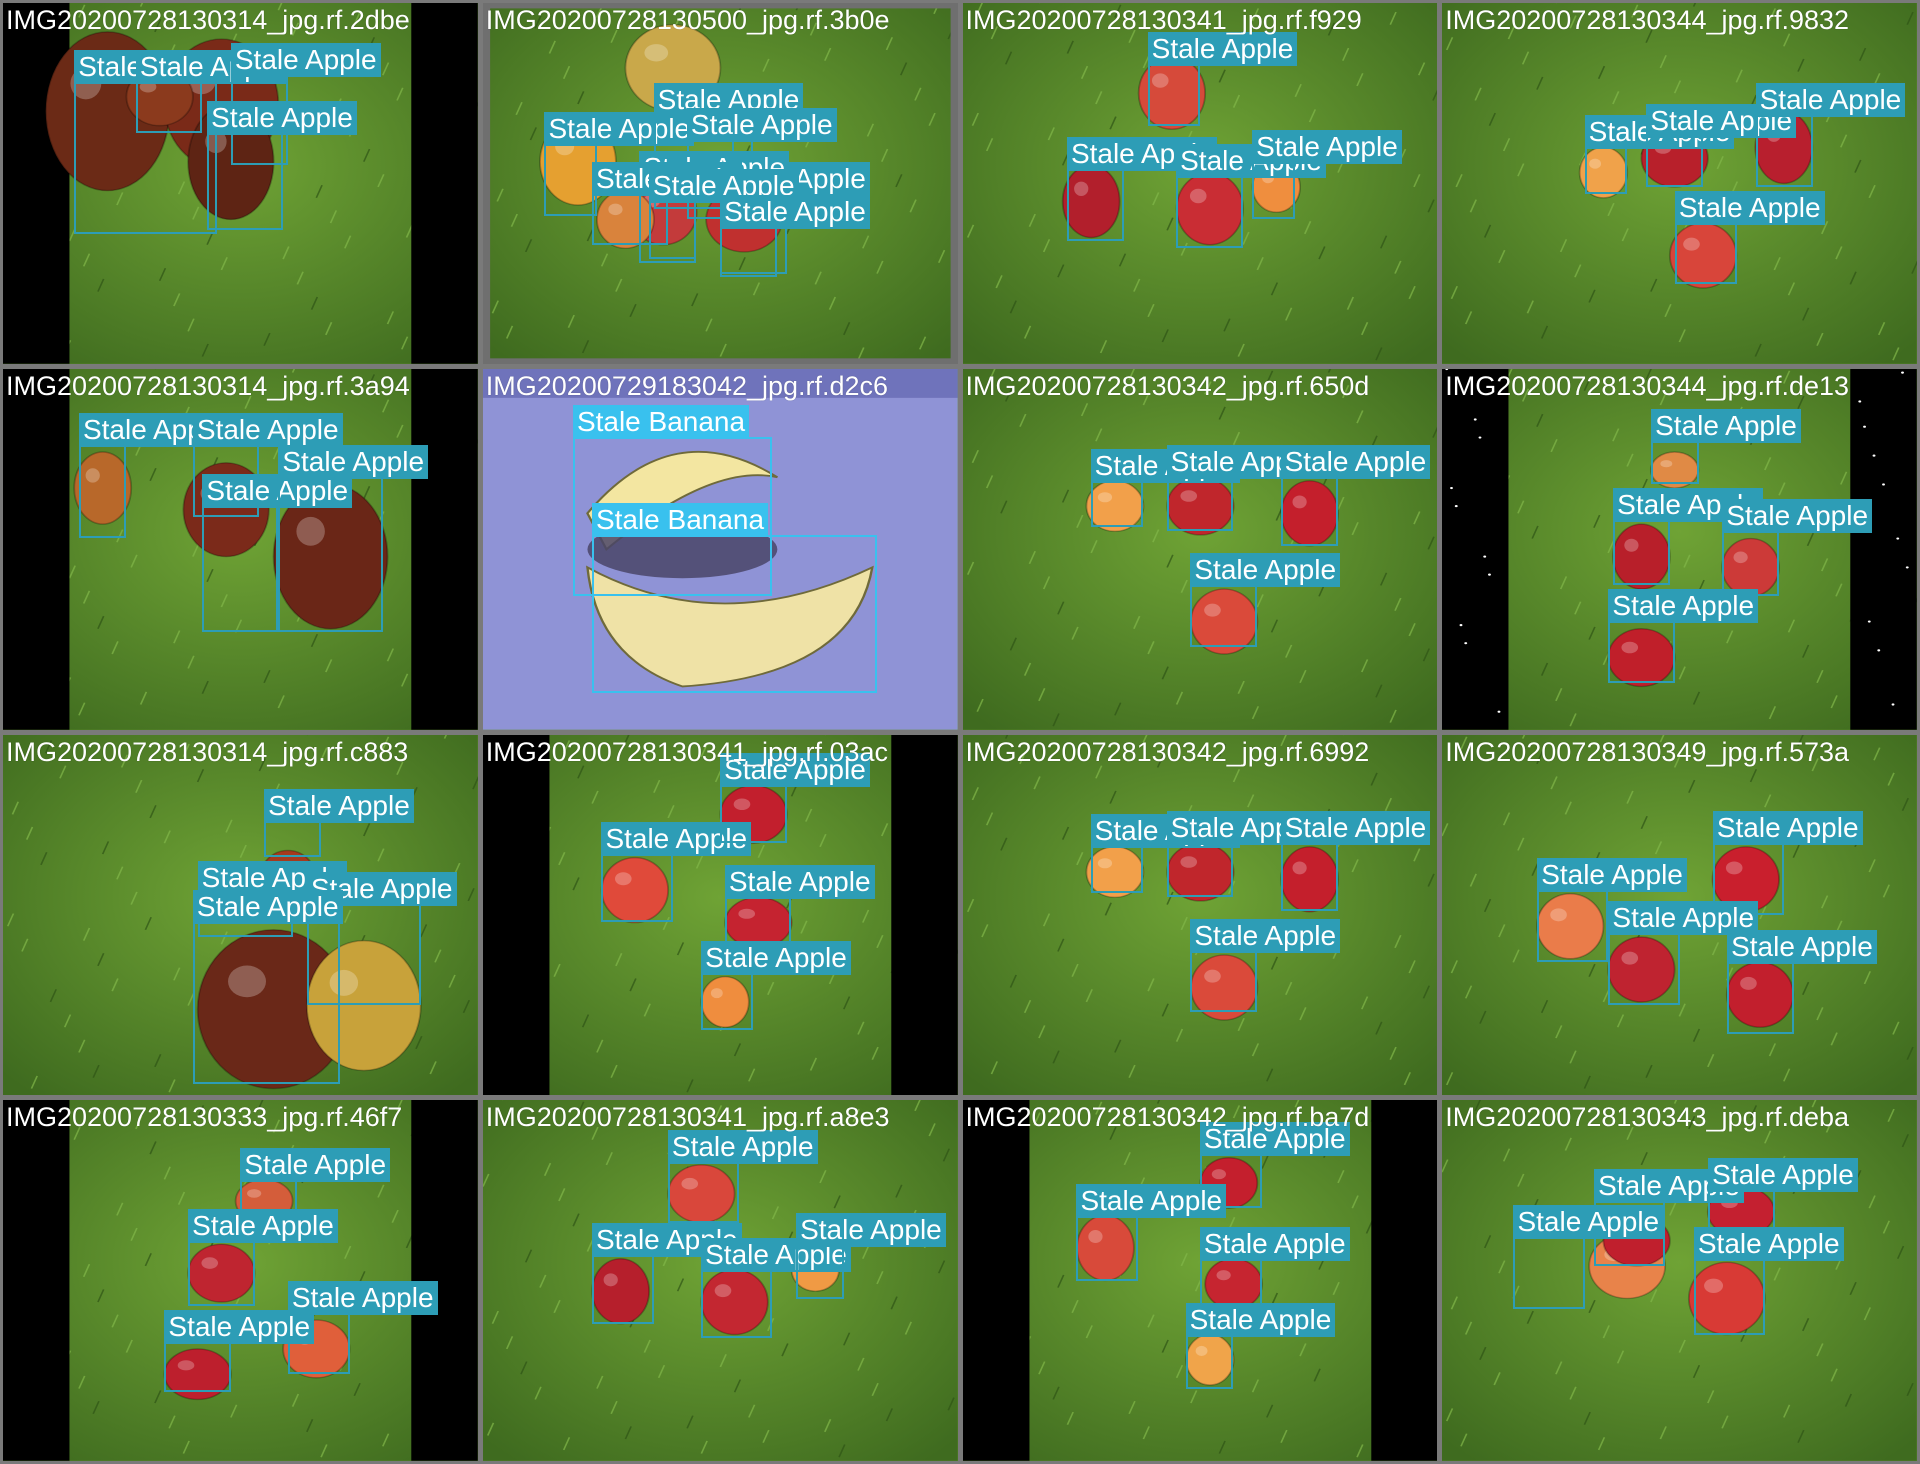 Image resolution: width=1920 pixels, height=1464 pixels. I want to click on image-filename: IMG20200728130314_jpg.rf.2dbe, so click(208, 20).